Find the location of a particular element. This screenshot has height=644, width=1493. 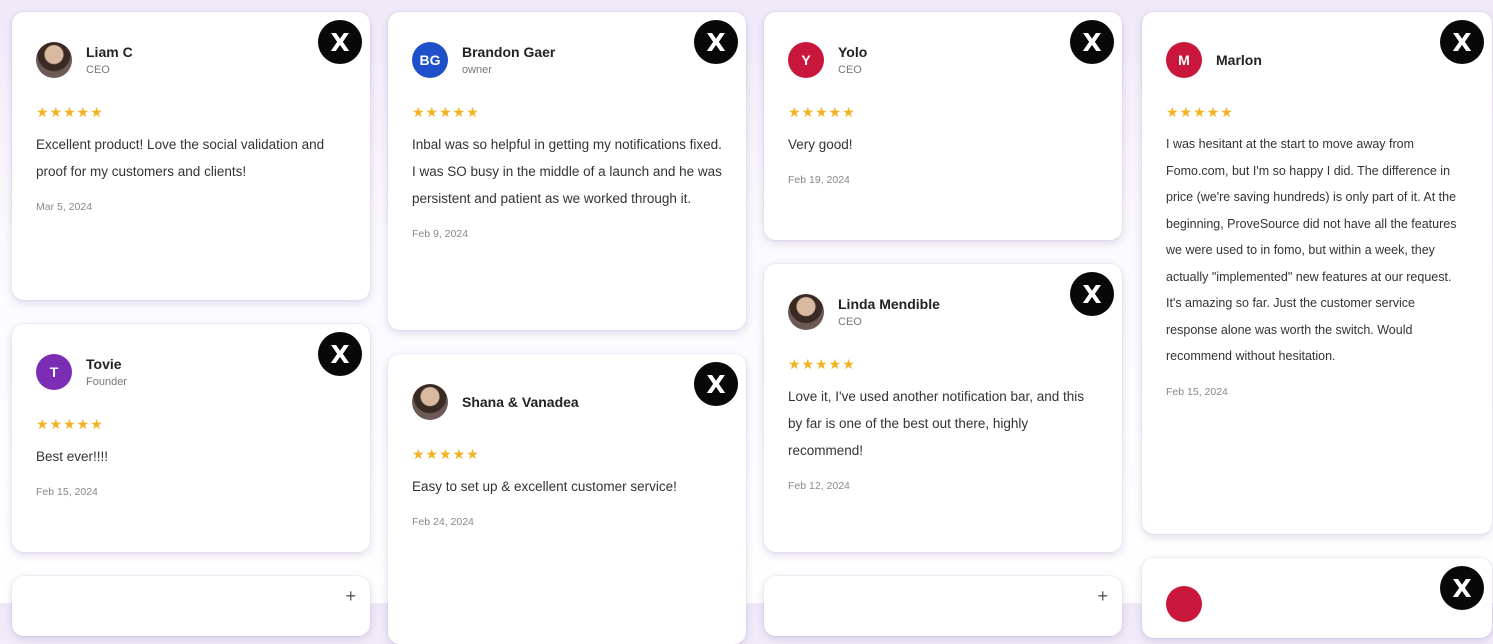

review-date: Mar 5, 2024 is located at coordinates (64, 207).